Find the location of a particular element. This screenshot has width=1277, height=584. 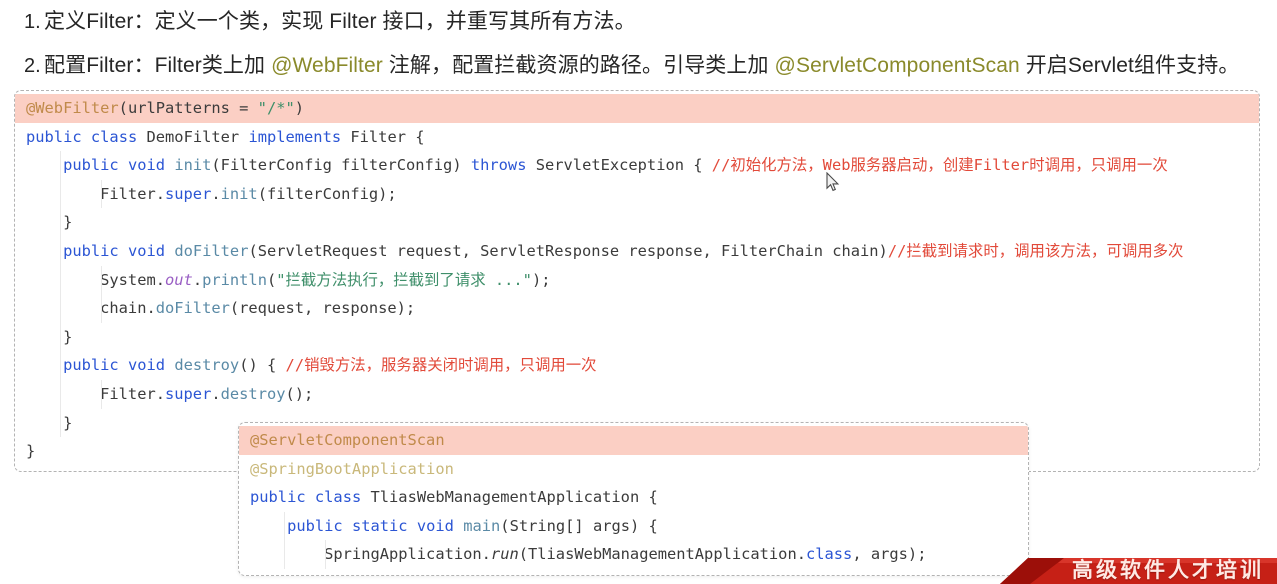

code-line: @ServletComponentScan is located at coordinates (633, 440).